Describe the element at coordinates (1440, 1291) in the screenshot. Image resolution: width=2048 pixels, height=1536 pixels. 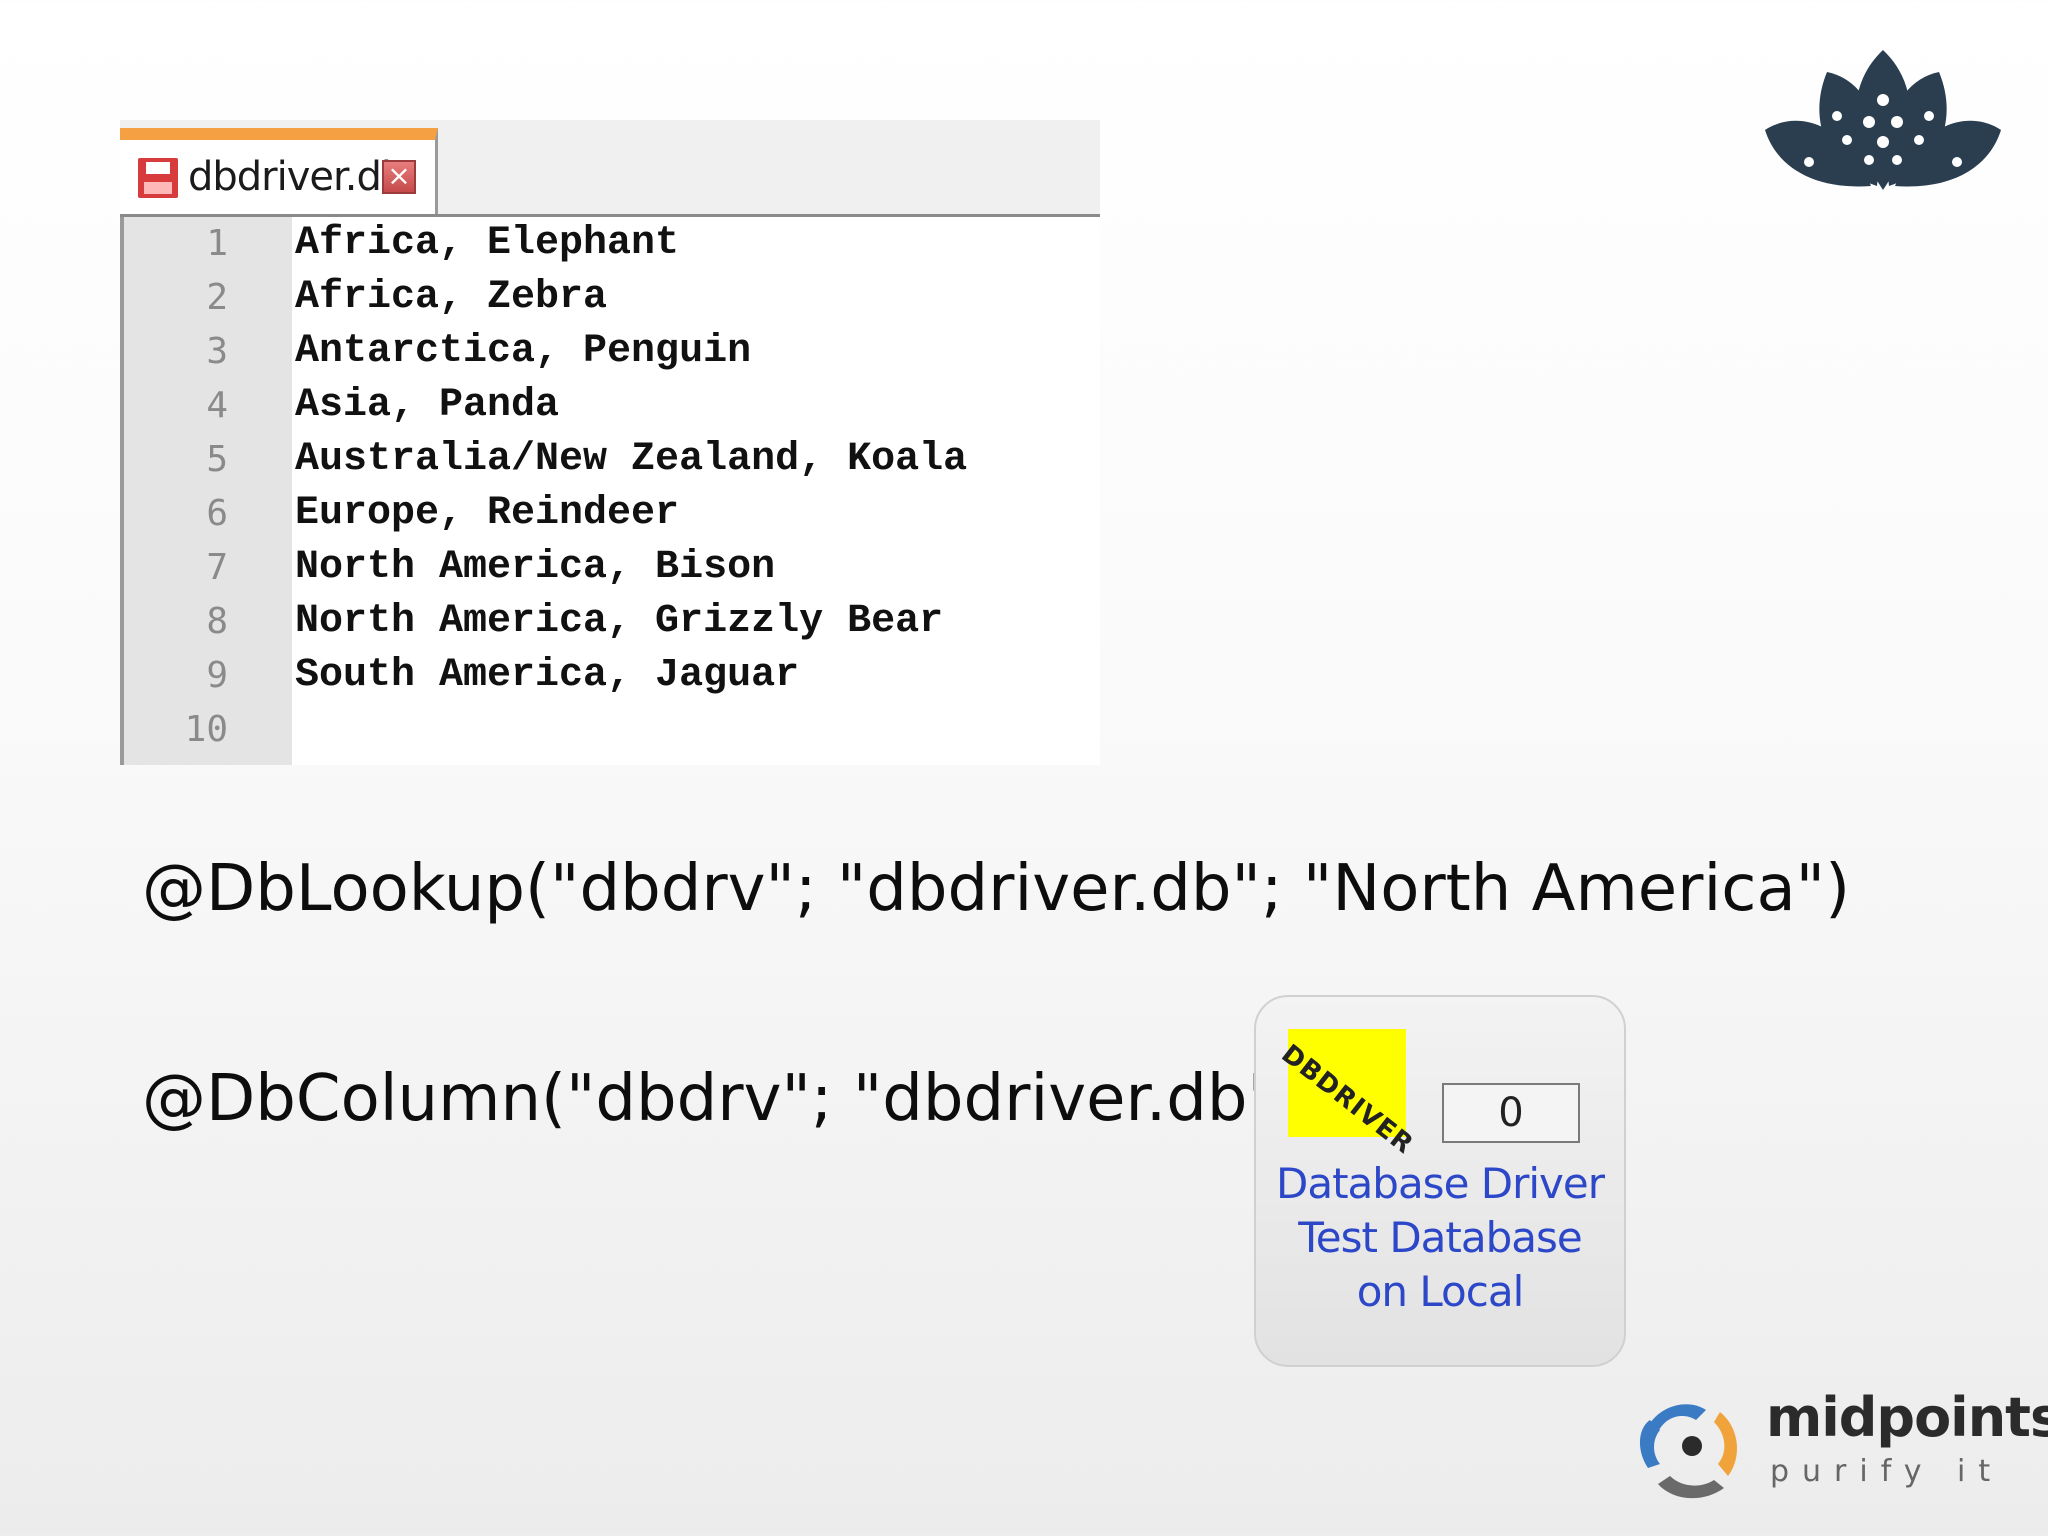
I see `driver-caption-line: on Local` at that location.